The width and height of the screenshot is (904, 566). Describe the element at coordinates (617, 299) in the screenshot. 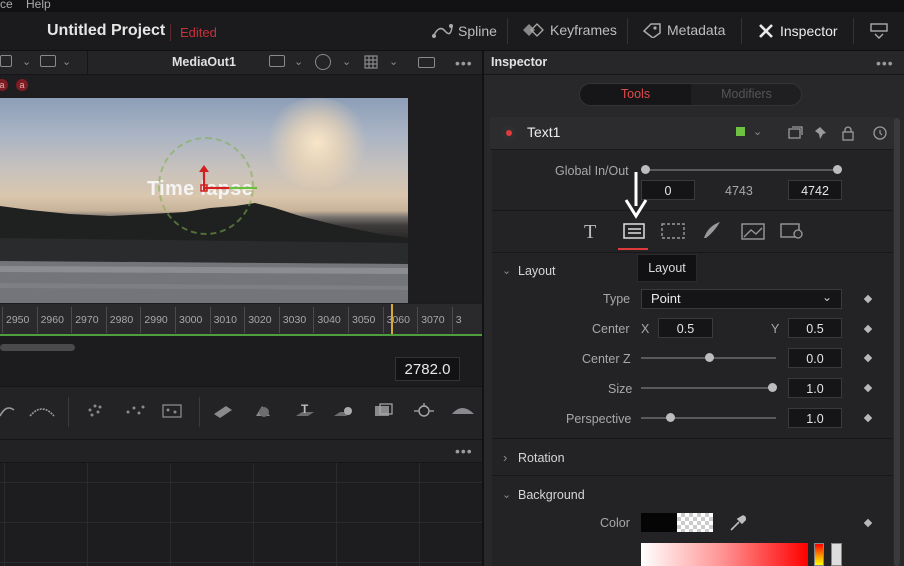

I see `type-label: Type` at that location.